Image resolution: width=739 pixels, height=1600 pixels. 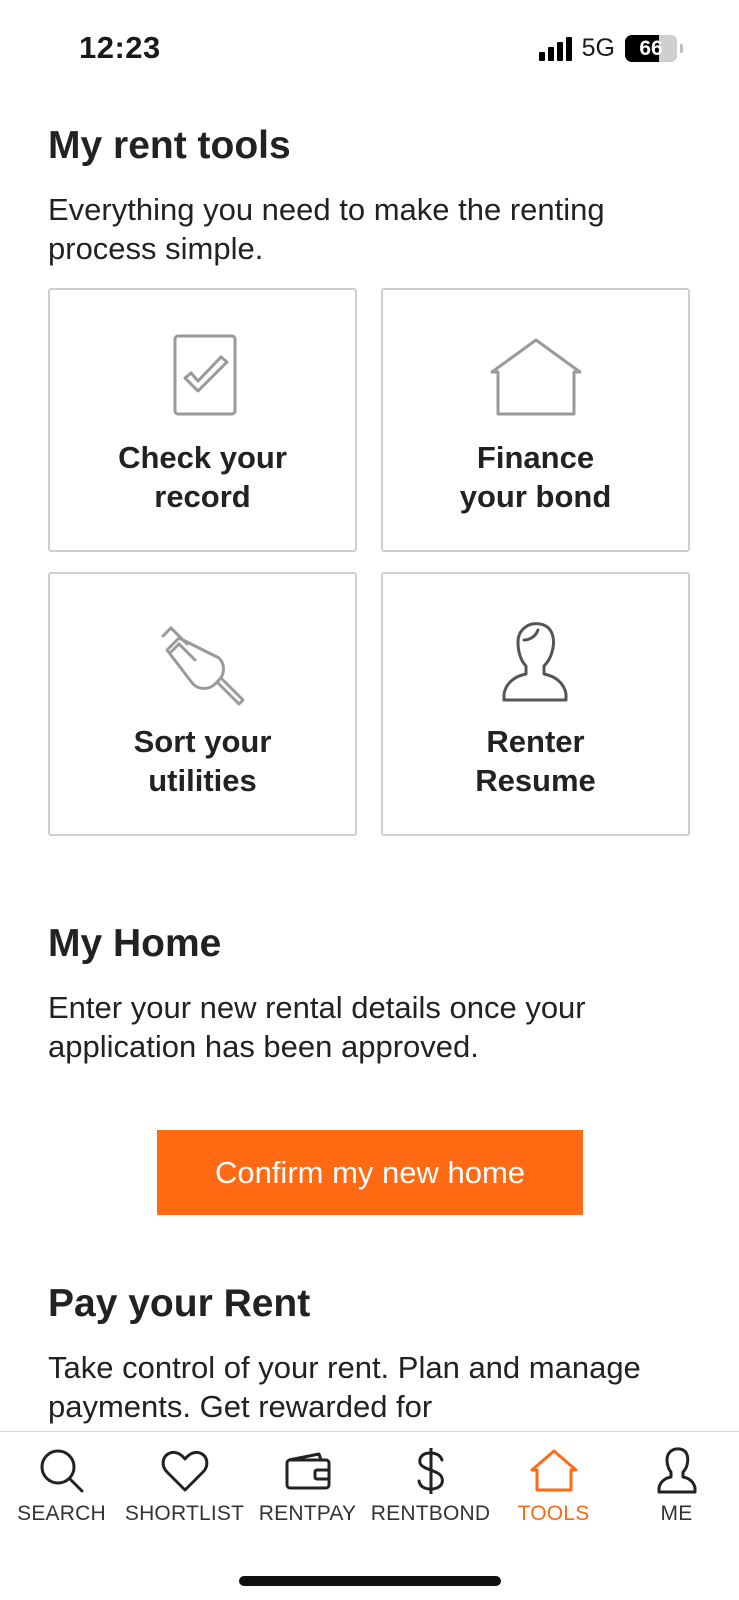 I want to click on finance-bond-card: Finance your bond, so click(x=535, y=420).